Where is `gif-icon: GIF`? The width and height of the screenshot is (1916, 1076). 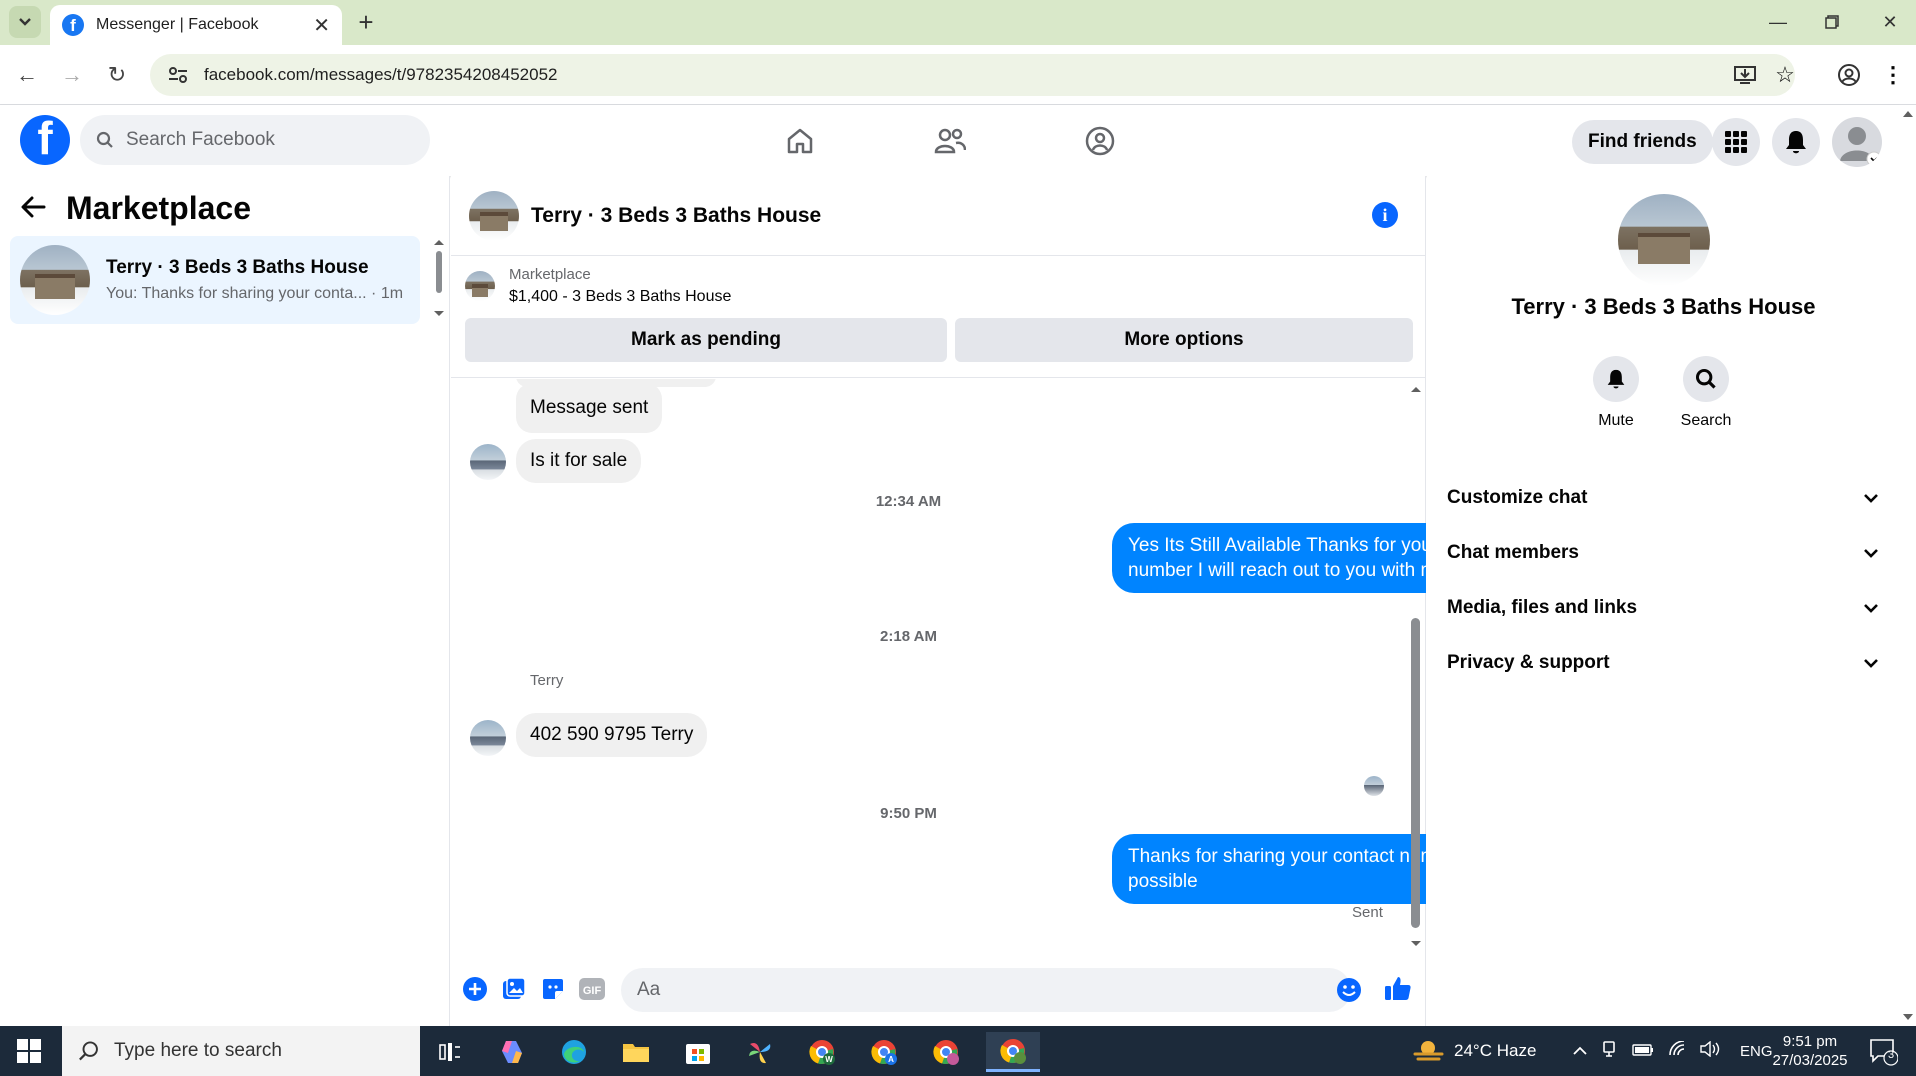
gif-icon: GIF is located at coordinates (592, 989).